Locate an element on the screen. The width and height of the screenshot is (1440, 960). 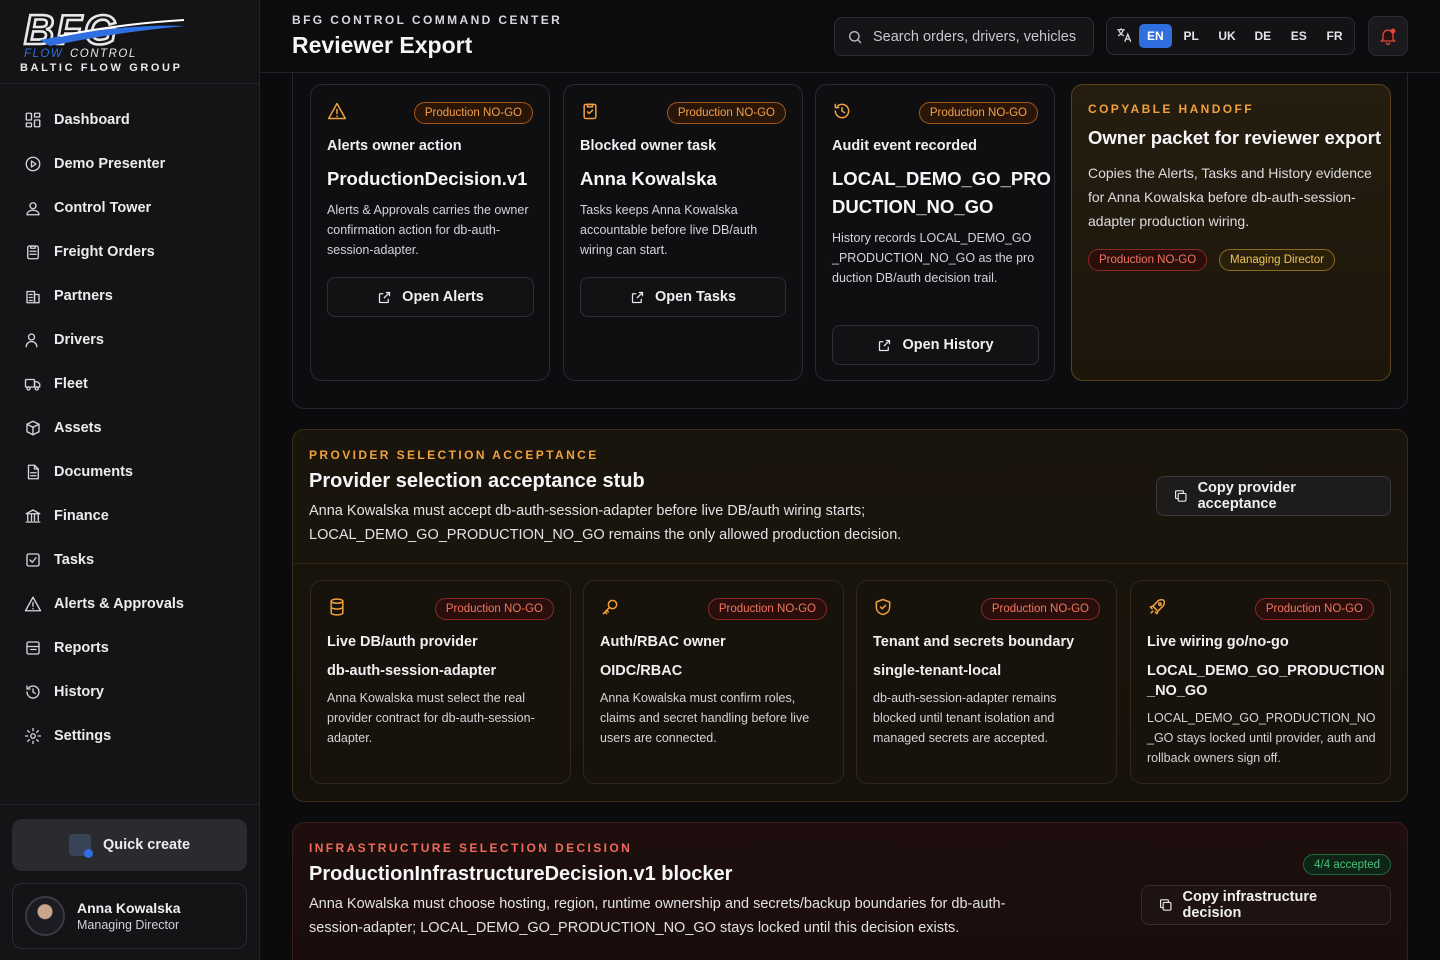
bfg-flowcontrol-logo: BFG FLOW CONTROL is located at coordinates (104, 33).